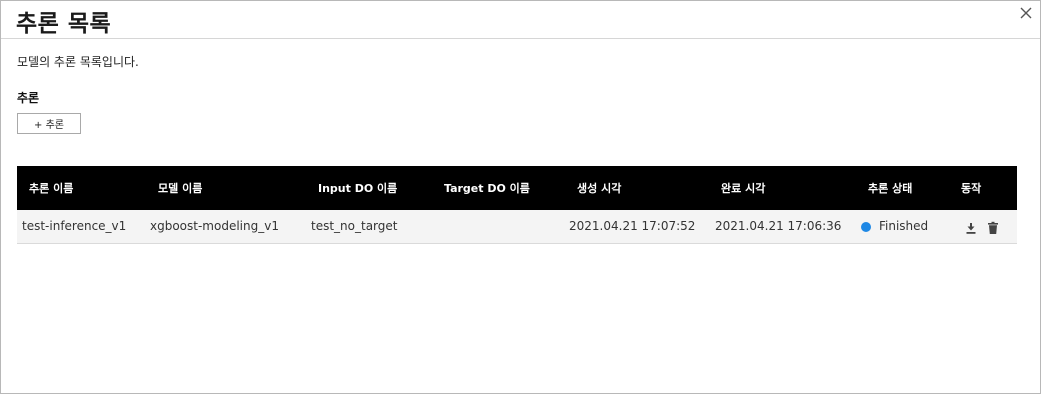  What do you see at coordinates (890, 188) in the screenshot?
I see `column-header-status: 추론 상태` at bounding box center [890, 188].